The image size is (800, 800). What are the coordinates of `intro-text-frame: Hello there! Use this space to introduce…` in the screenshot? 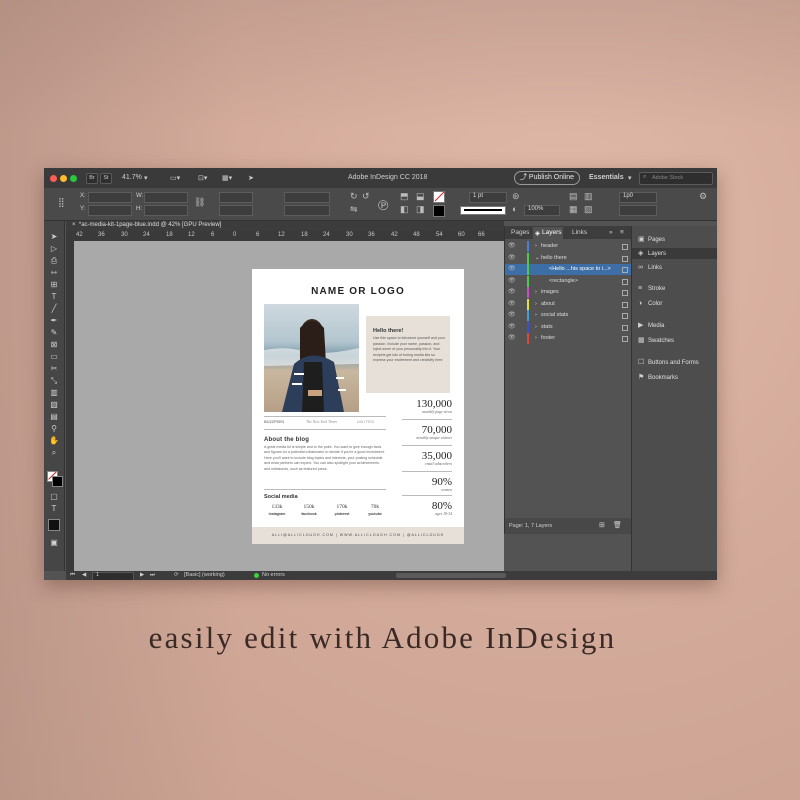 It's located at (408, 354).